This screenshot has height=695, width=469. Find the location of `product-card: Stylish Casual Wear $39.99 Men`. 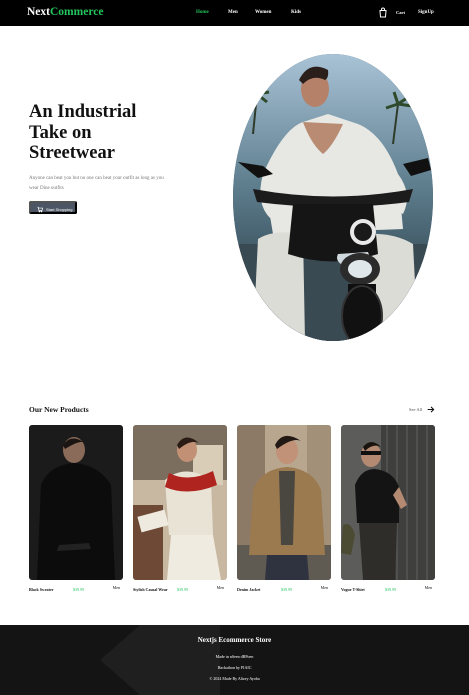

product-card: Stylish Casual Wear $39.99 Men is located at coordinates (180, 508).